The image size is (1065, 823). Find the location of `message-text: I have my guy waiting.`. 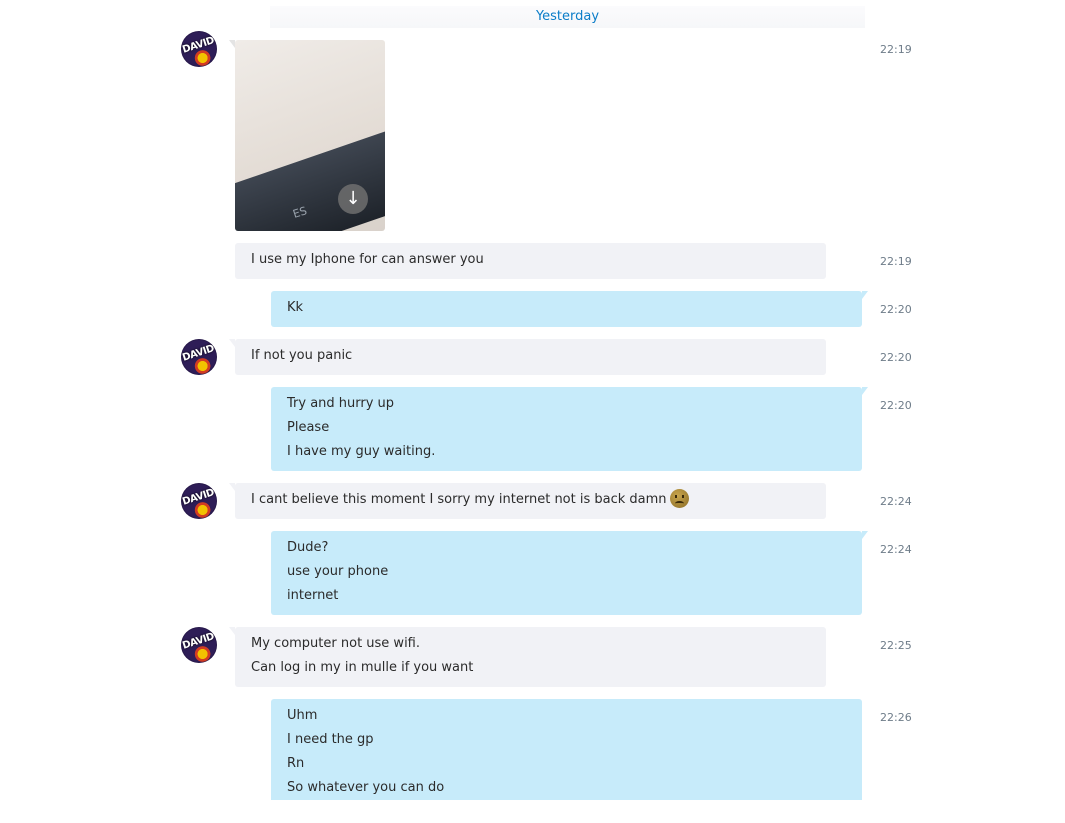

message-text: I have my guy waiting. is located at coordinates (361, 451).